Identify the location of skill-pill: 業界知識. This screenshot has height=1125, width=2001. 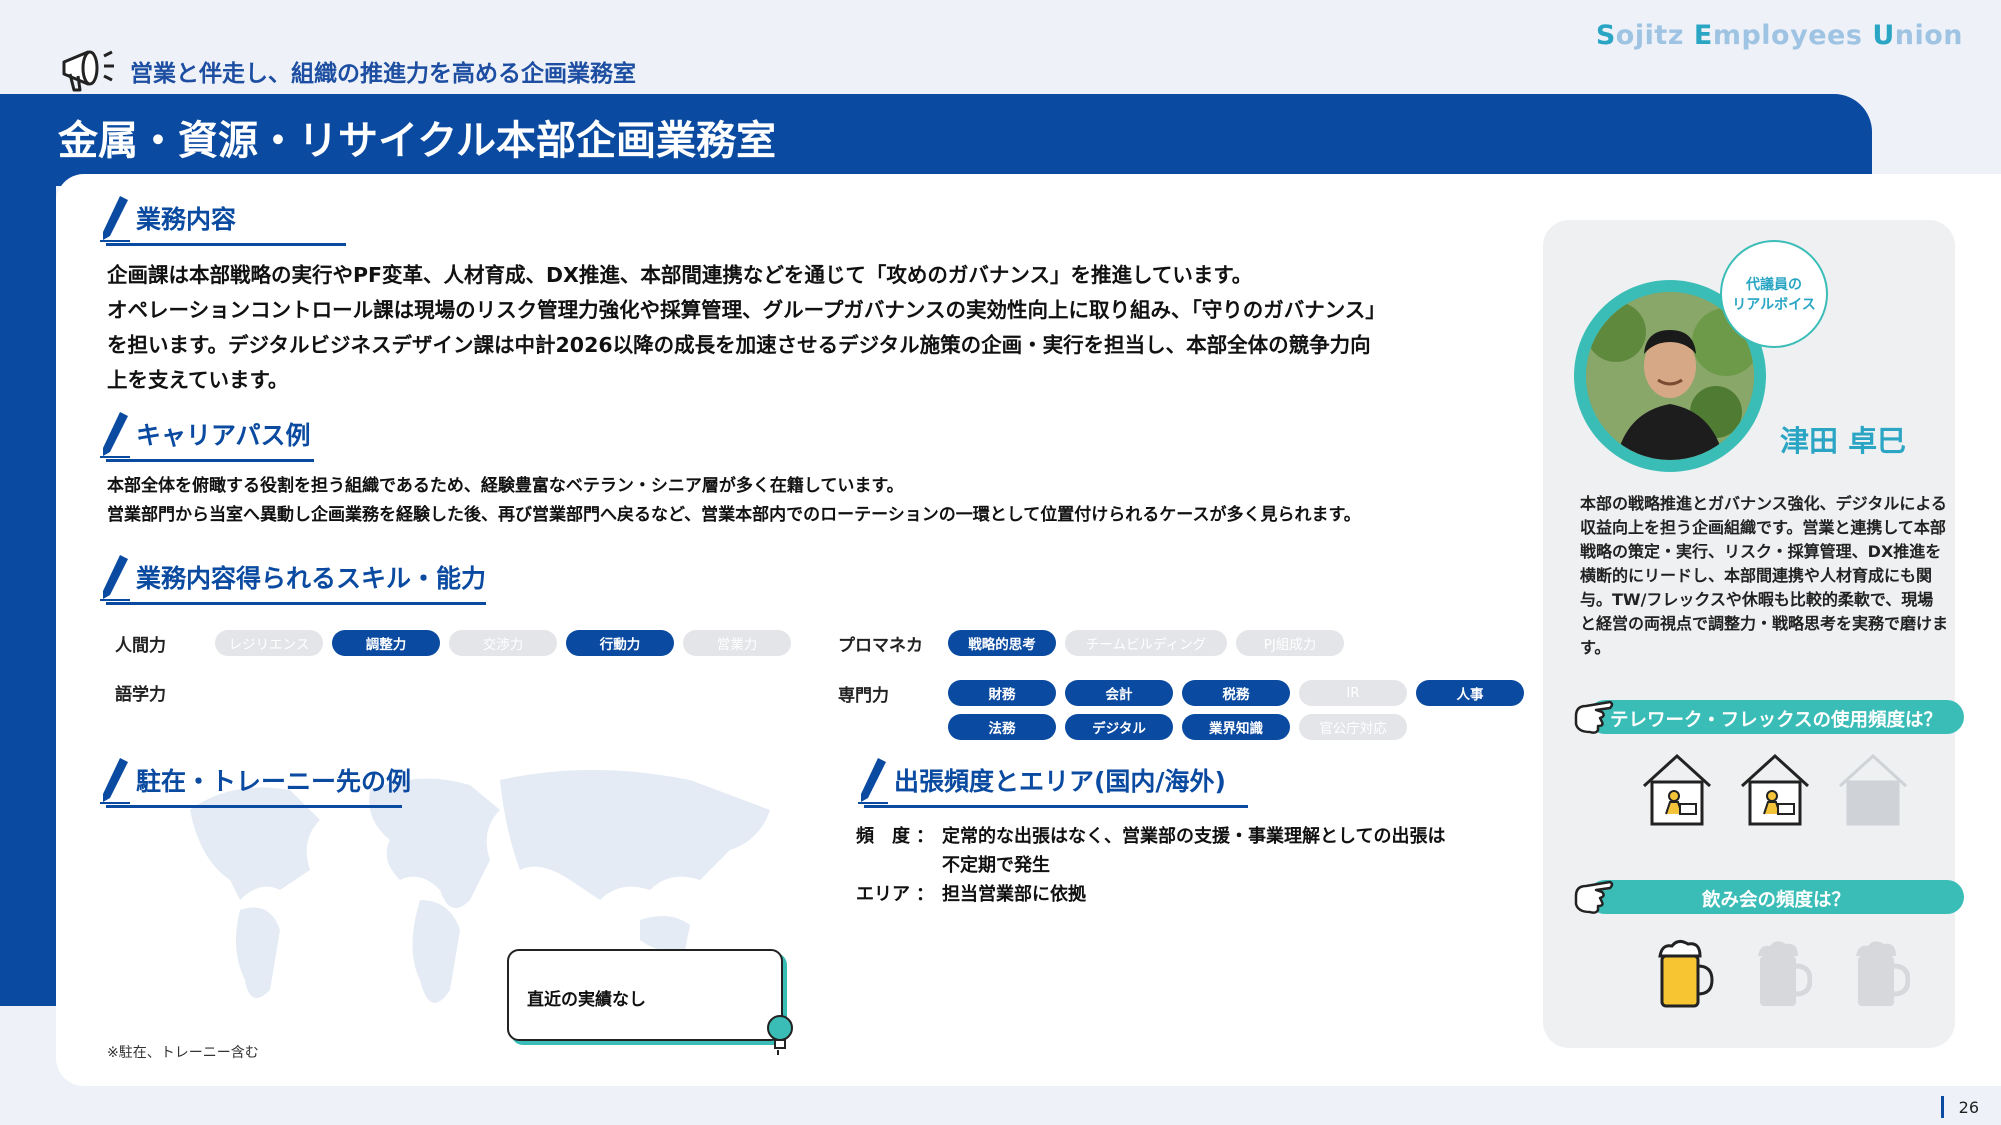
(1236, 727).